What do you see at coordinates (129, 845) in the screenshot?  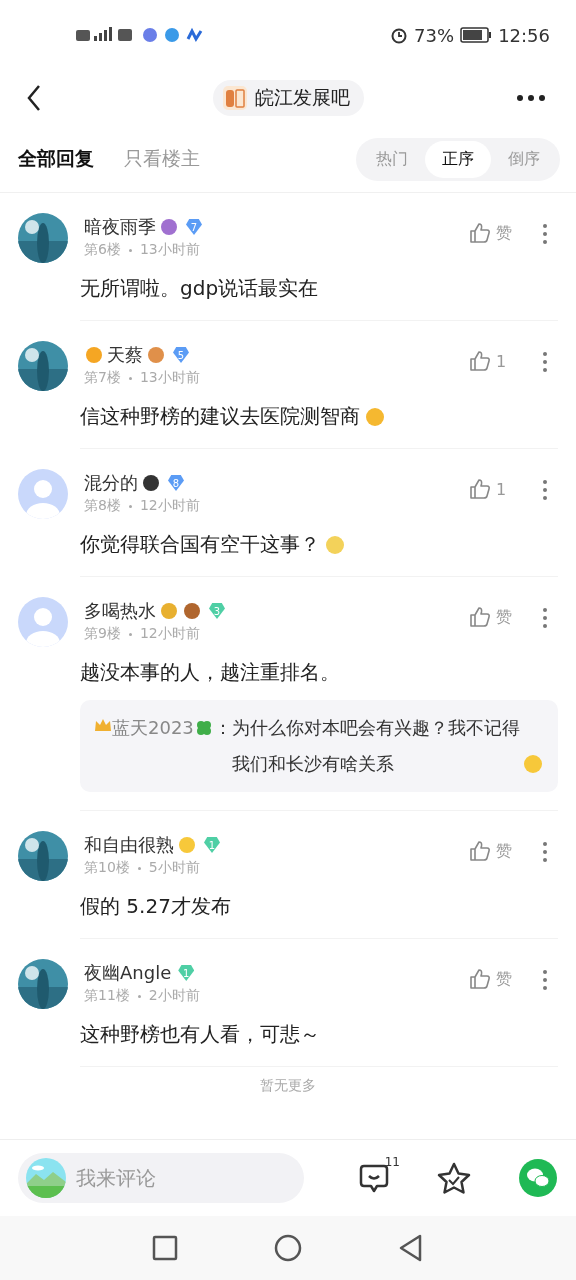 I see `user-name: 和自由很熟` at bounding box center [129, 845].